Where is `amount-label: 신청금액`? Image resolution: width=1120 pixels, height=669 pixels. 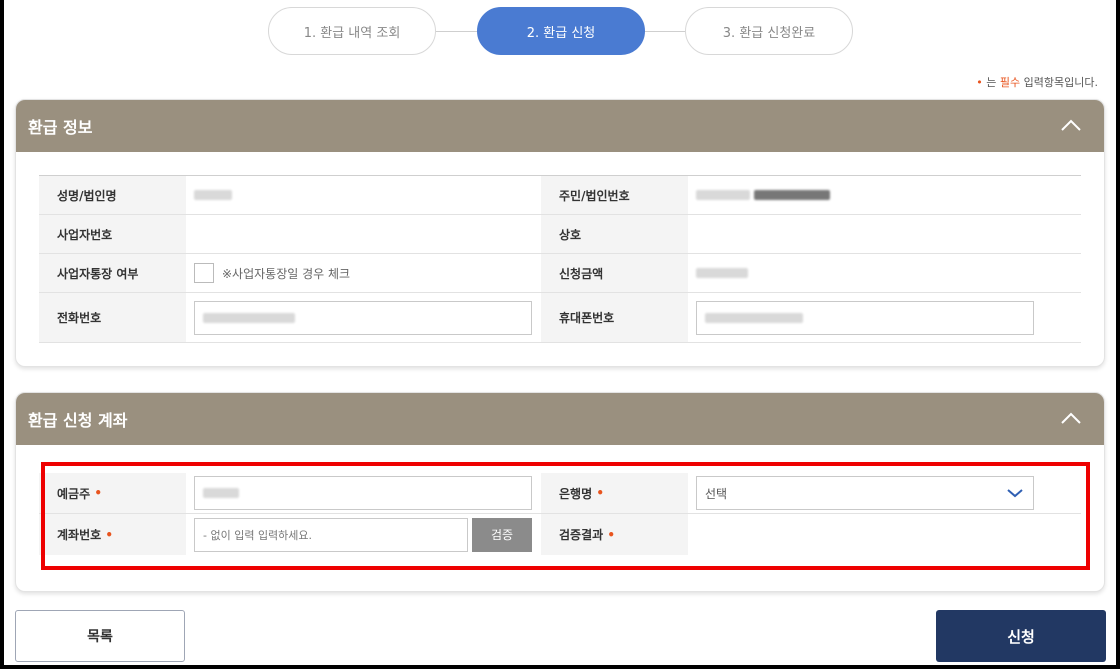 amount-label: 신청금액 is located at coordinates (614, 273).